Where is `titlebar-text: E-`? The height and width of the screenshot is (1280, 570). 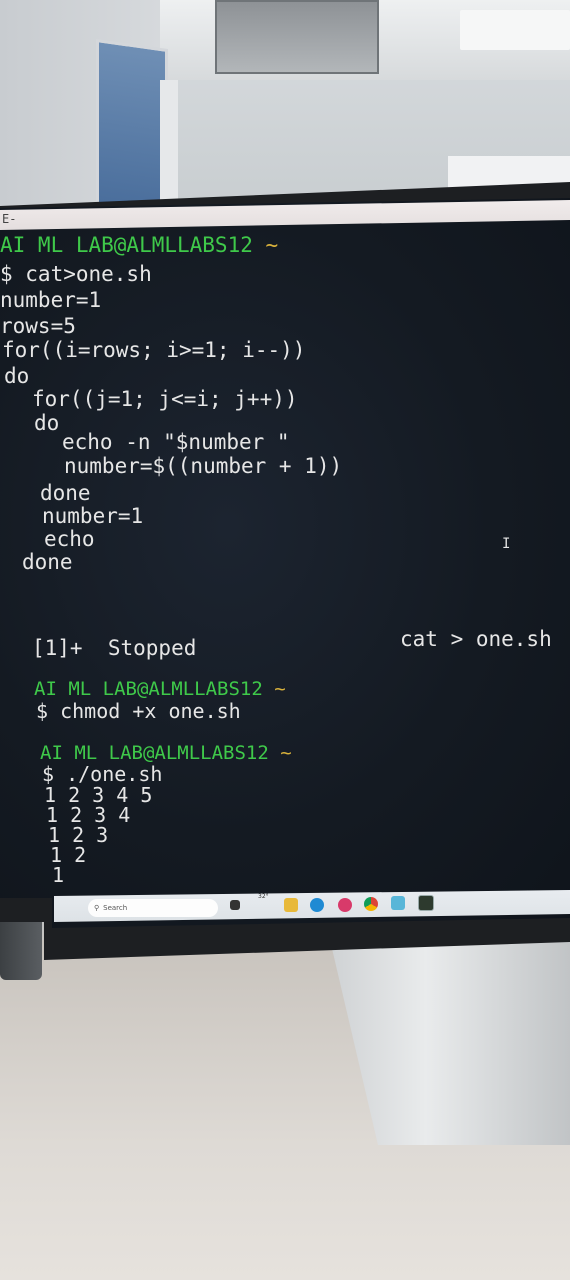
titlebar-text: E- is located at coordinates (9, 219).